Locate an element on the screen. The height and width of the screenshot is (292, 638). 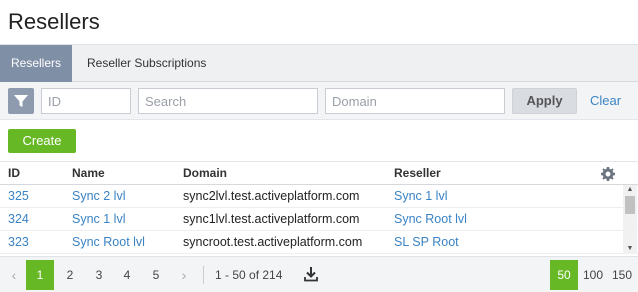
tab-reseller-subscriptions: Reseller Subscriptions is located at coordinates (146, 63).